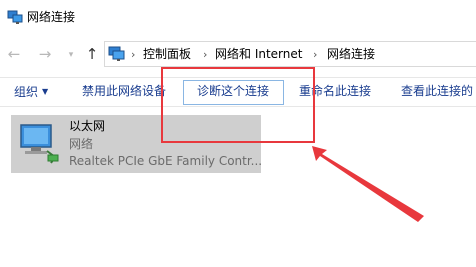 The height and width of the screenshot is (267, 476). I want to click on title-bar: 网络连接, so click(238, 17).